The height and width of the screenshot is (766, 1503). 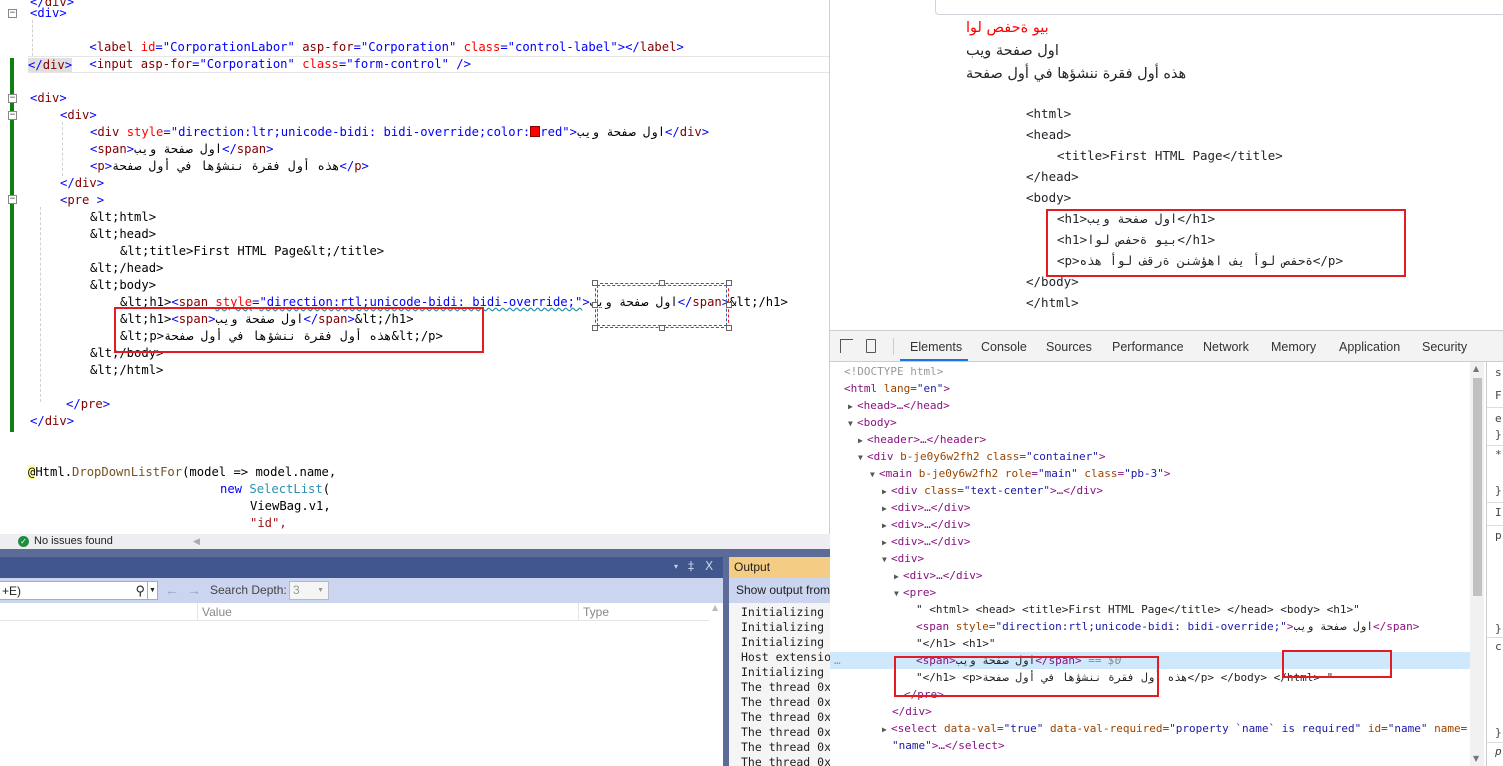 I want to click on corporation-input, so click(x=1219, y=7).